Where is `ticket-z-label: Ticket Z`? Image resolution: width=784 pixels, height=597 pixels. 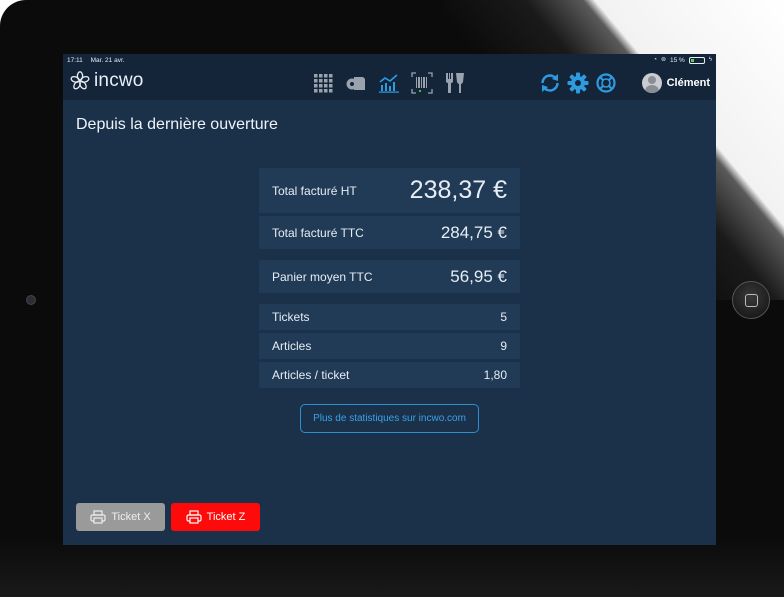 ticket-z-label: Ticket Z is located at coordinates (226, 517).